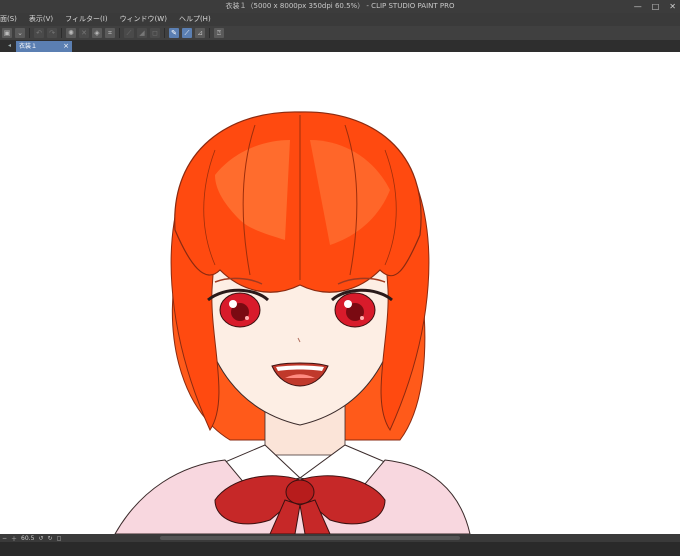  I want to click on horizontal-scrollbar, so click(310, 538).